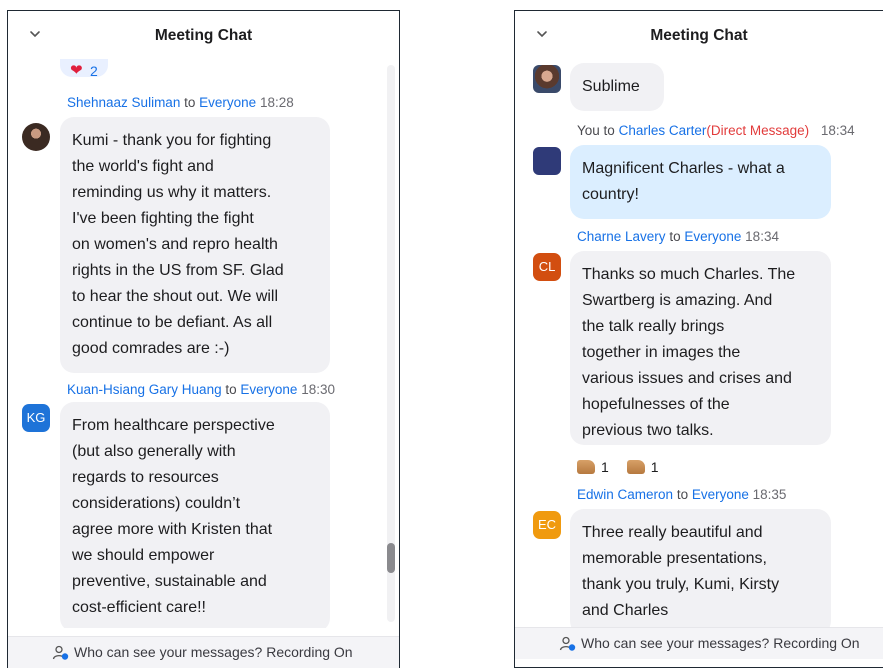 The image size is (883, 668). Describe the element at coordinates (677, 300) in the screenshot. I see `message-line: Swartberg is amazing. And` at that location.